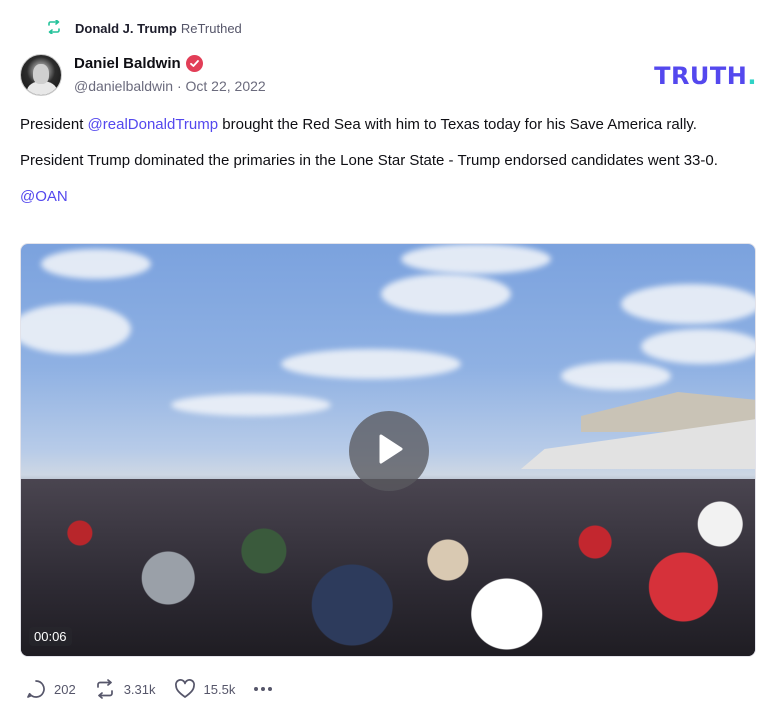 The height and width of the screenshot is (719, 777). Describe the element at coordinates (153, 124) in the screenshot. I see `mention-link-realdonaldtrump: @realDonaldTrump` at that location.